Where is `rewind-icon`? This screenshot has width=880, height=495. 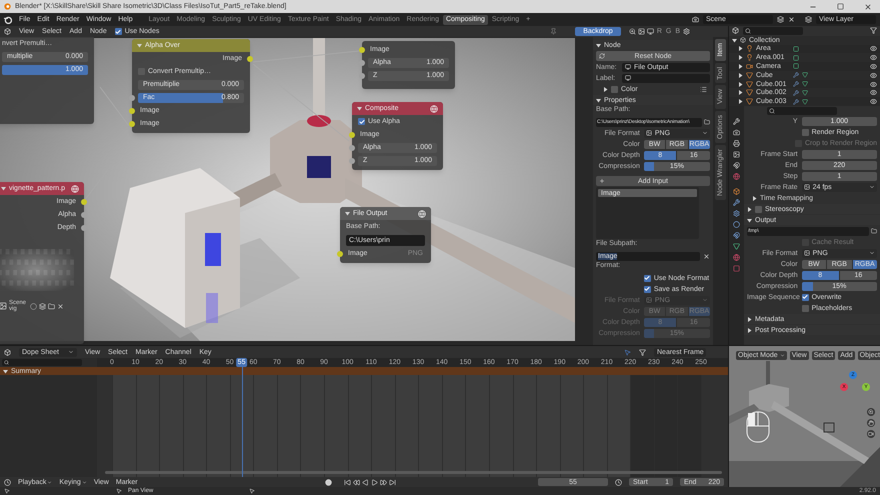
rewind-icon is located at coordinates (356, 482).